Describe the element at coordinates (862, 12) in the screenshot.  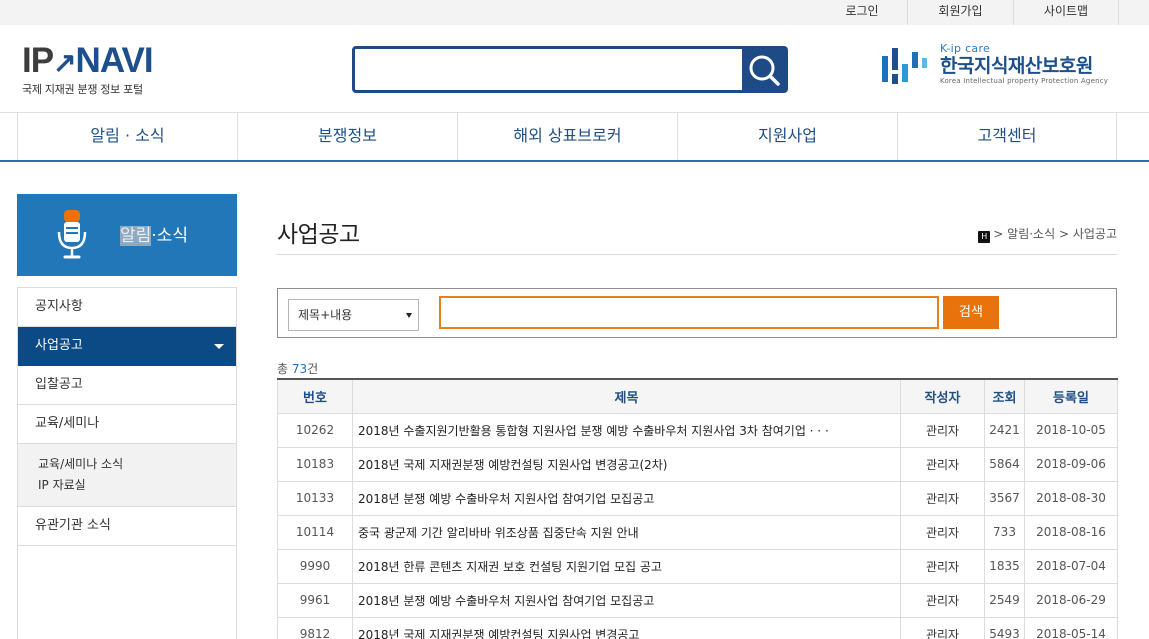
I see `login-link: 로그인` at that location.